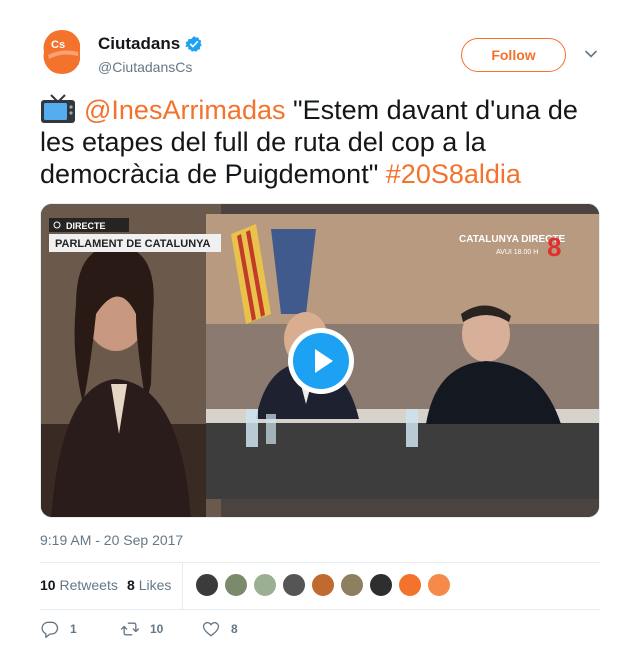  What do you see at coordinates (513, 55) in the screenshot?
I see `follow-button: Follow` at bounding box center [513, 55].